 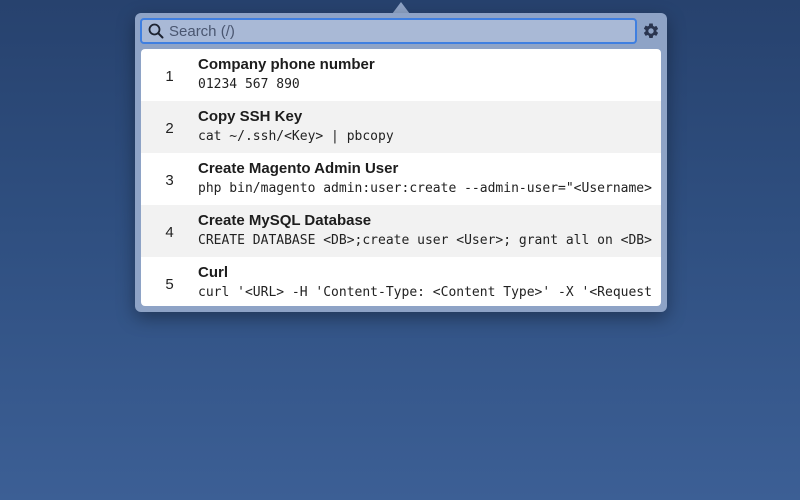 What do you see at coordinates (169, 76) in the screenshot?
I see `item-index: 1` at bounding box center [169, 76].